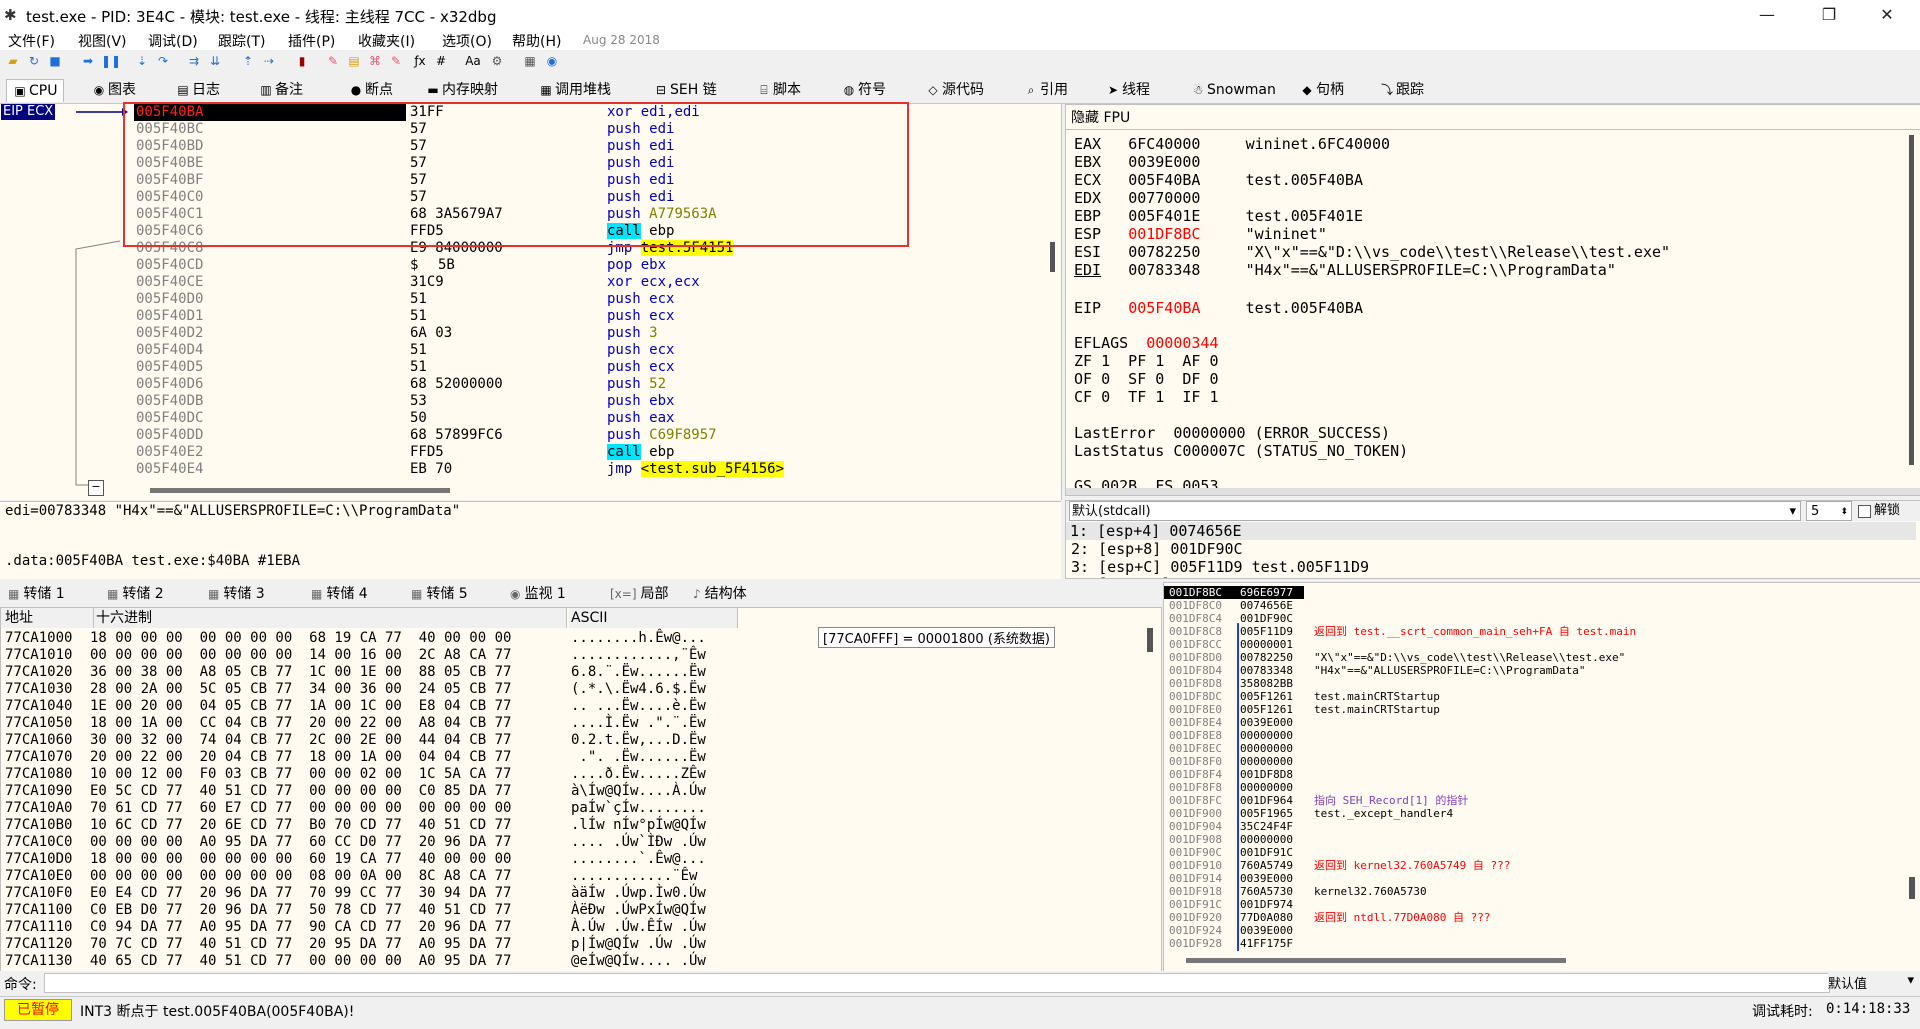  What do you see at coordinates (685, 90) in the screenshot?
I see `tab-8: ⊟ SEH 链` at bounding box center [685, 90].